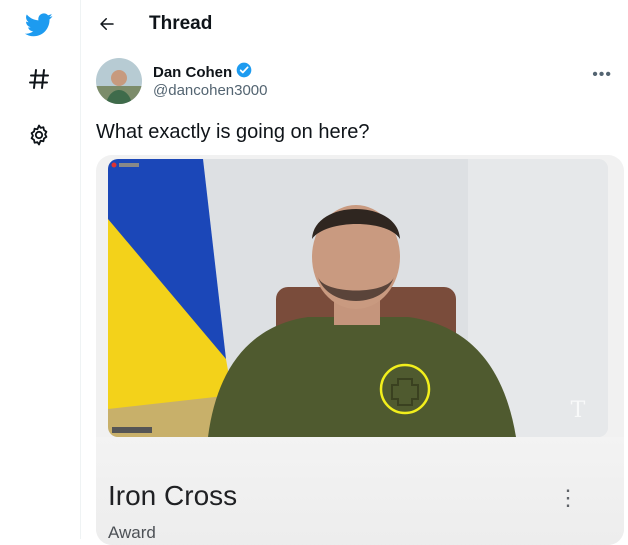  Describe the element at coordinates (244, 72) in the screenshot. I see `verified-badge-icon` at that location.